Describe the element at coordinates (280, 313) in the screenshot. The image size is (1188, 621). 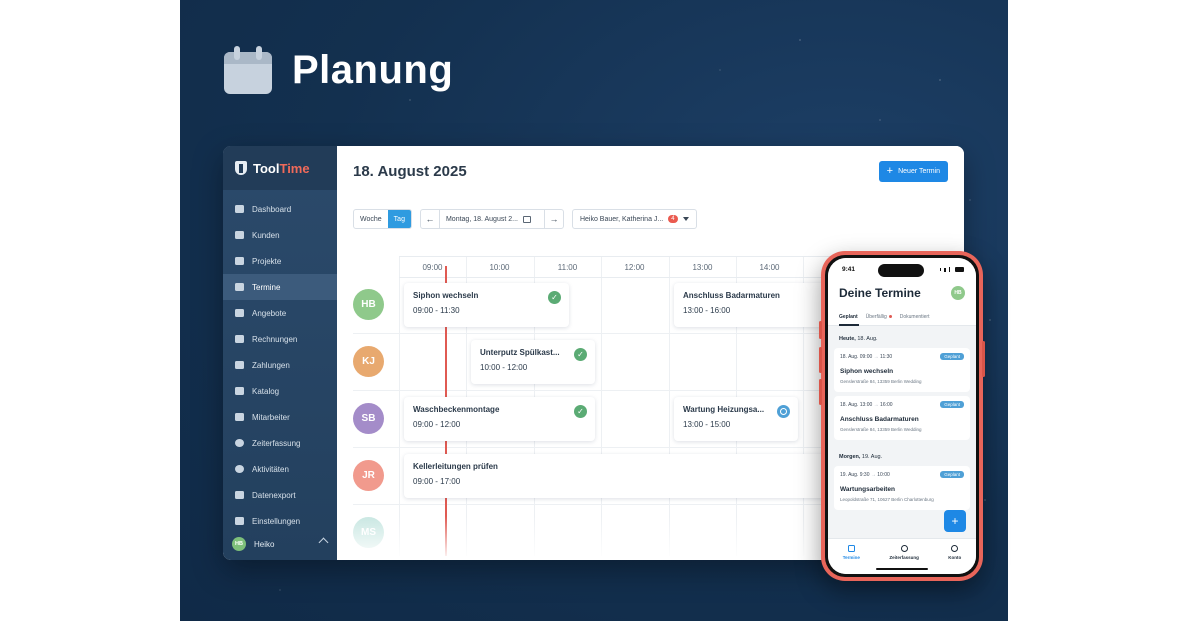
I see `sidebar-item-angebote: Angebote` at that location.